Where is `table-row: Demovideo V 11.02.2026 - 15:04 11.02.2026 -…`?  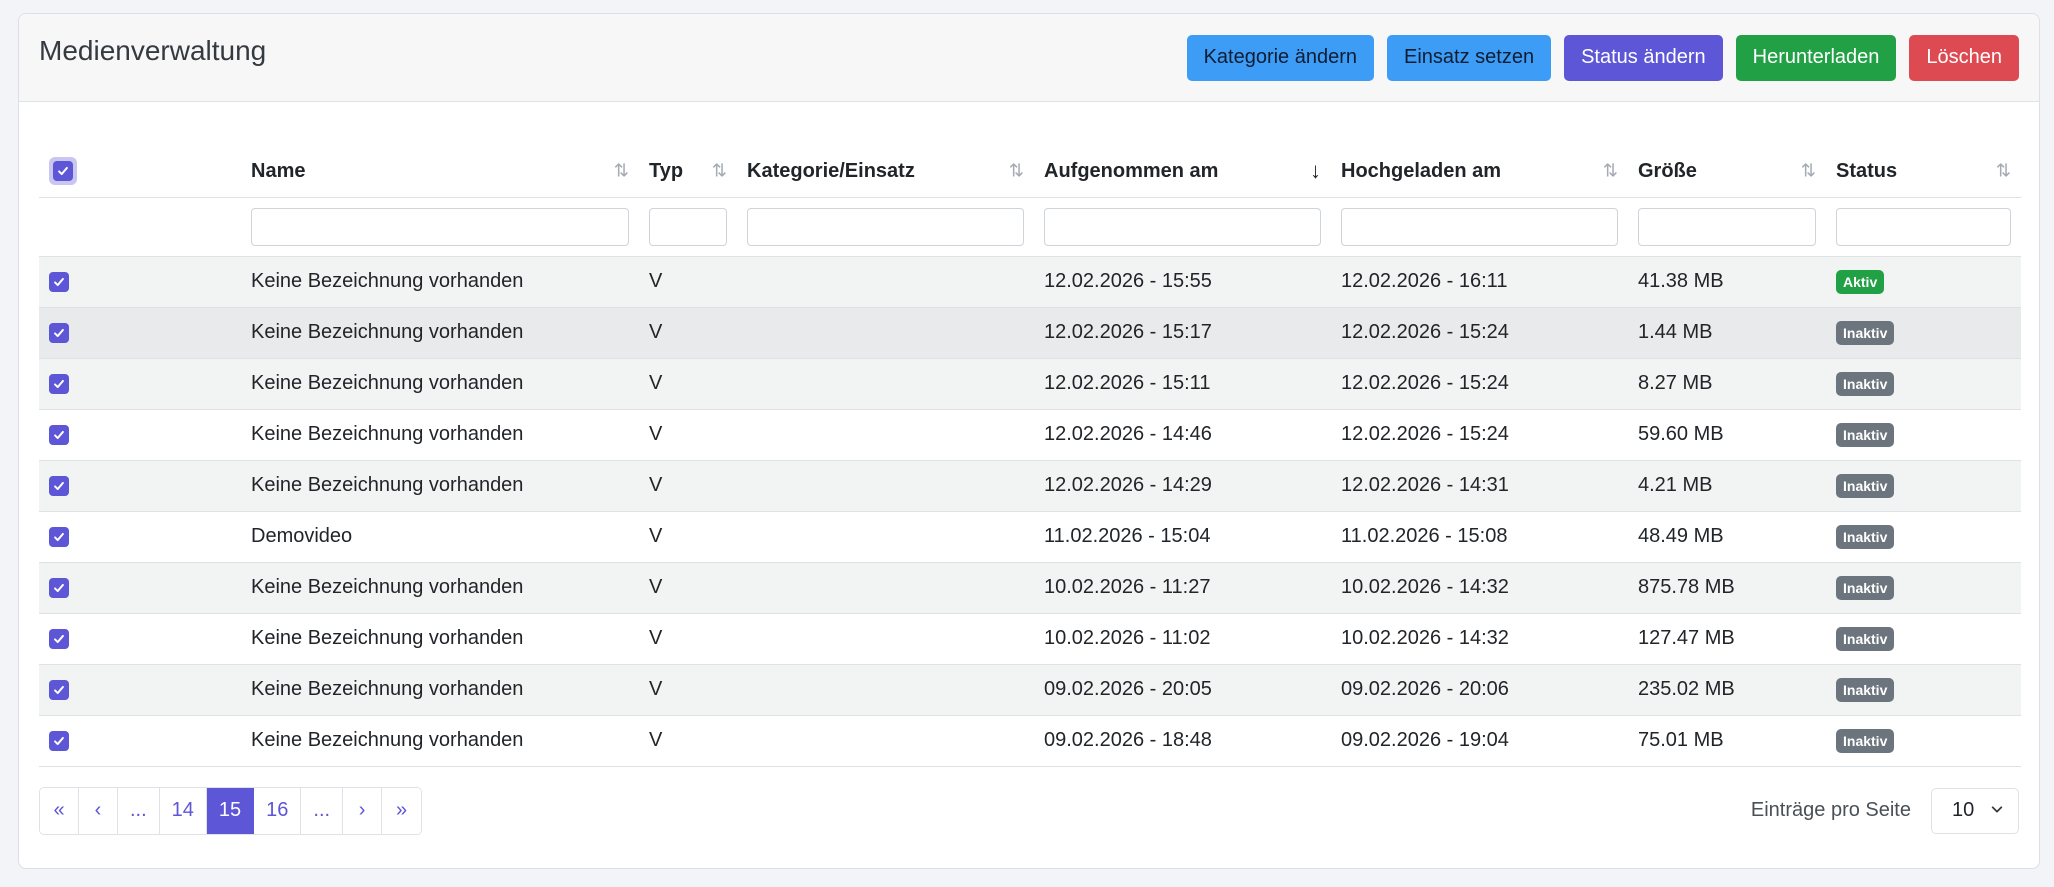
table-row: Demovideo V 11.02.2026 - 15:04 11.02.2026 -… is located at coordinates (1030, 537).